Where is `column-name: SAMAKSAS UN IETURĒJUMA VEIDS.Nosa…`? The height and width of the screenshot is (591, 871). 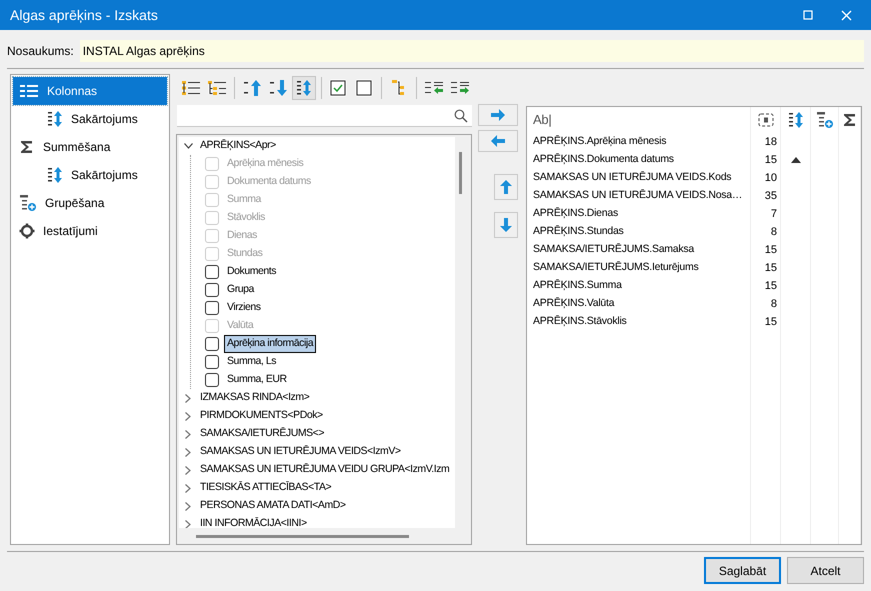
column-name: SAMAKSAS UN IETURĒJUMA VEIDS.Nosa… is located at coordinates (639, 196).